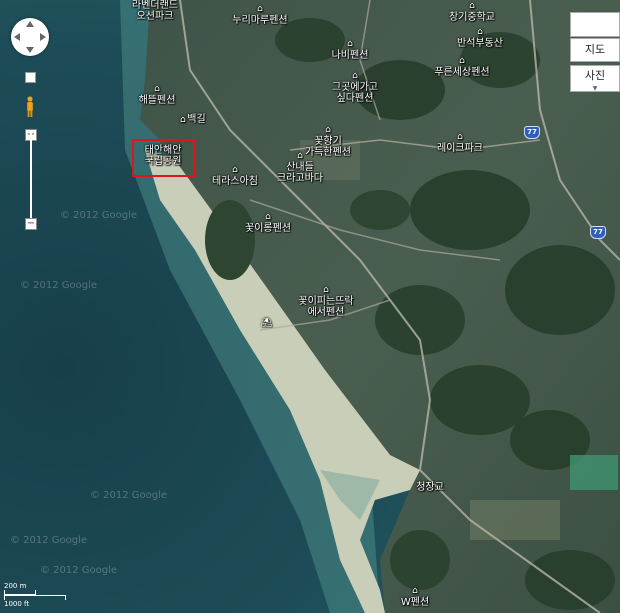  I want to click on label-kkoti: ⌂ 꽃이롱펜션, so click(268, 223).